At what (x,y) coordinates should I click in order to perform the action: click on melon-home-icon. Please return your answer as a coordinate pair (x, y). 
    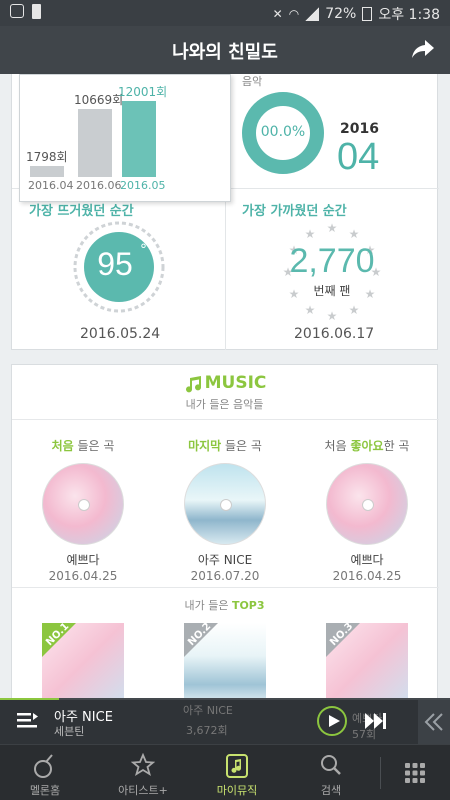
    Looking at the image, I should click on (43, 766).